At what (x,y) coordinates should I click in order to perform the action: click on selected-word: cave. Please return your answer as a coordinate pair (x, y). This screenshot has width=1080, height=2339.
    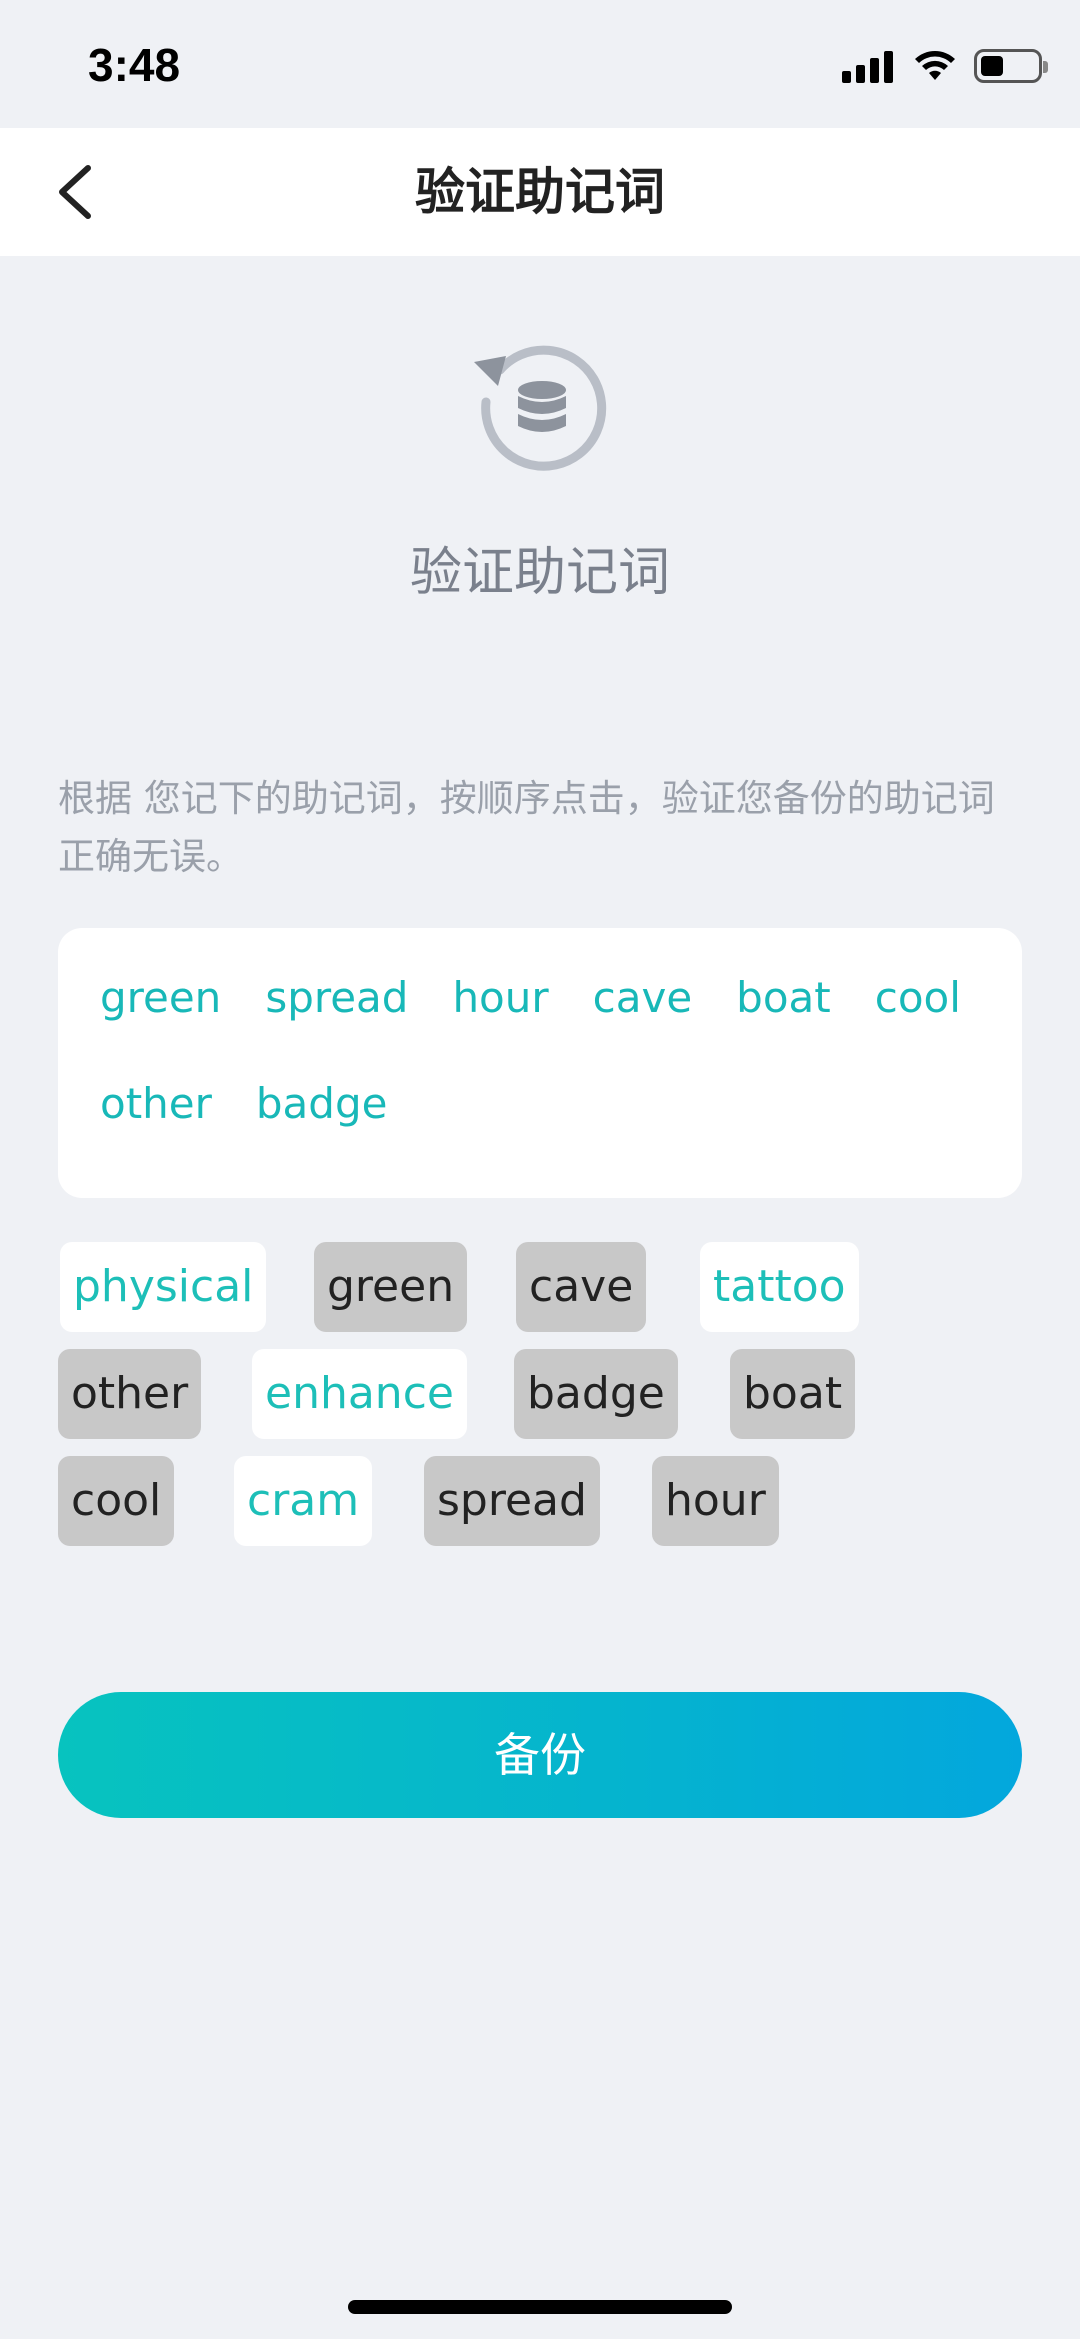
    Looking at the image, I should click on (643, 998).